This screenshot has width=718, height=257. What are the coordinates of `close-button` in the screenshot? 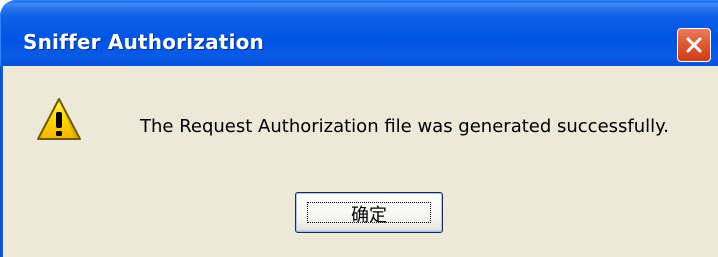 It's located at (694, 45).